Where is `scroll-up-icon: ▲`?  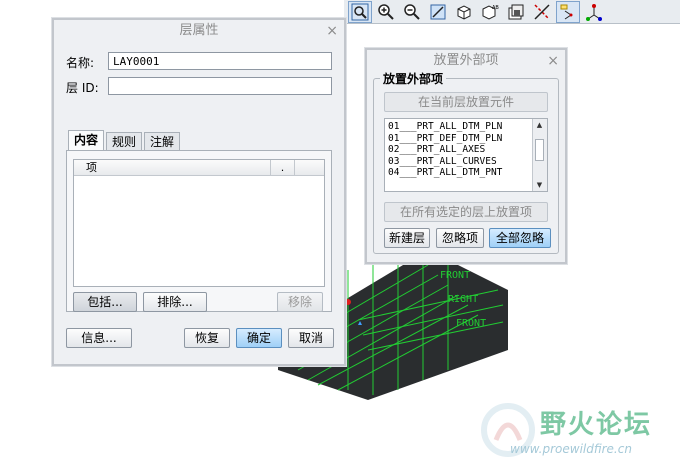 scroll-up-icon: ▲ is located at coordinates (539, 125).